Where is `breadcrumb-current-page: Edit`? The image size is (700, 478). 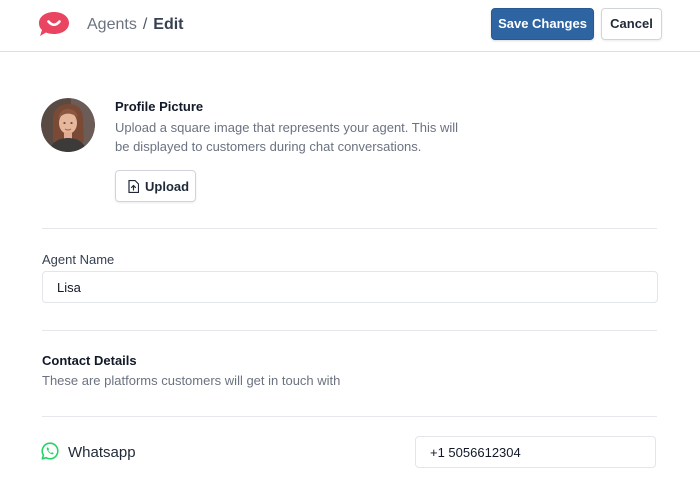
breadcrumb-current-page: Edit is located at coordinates (168, 24).